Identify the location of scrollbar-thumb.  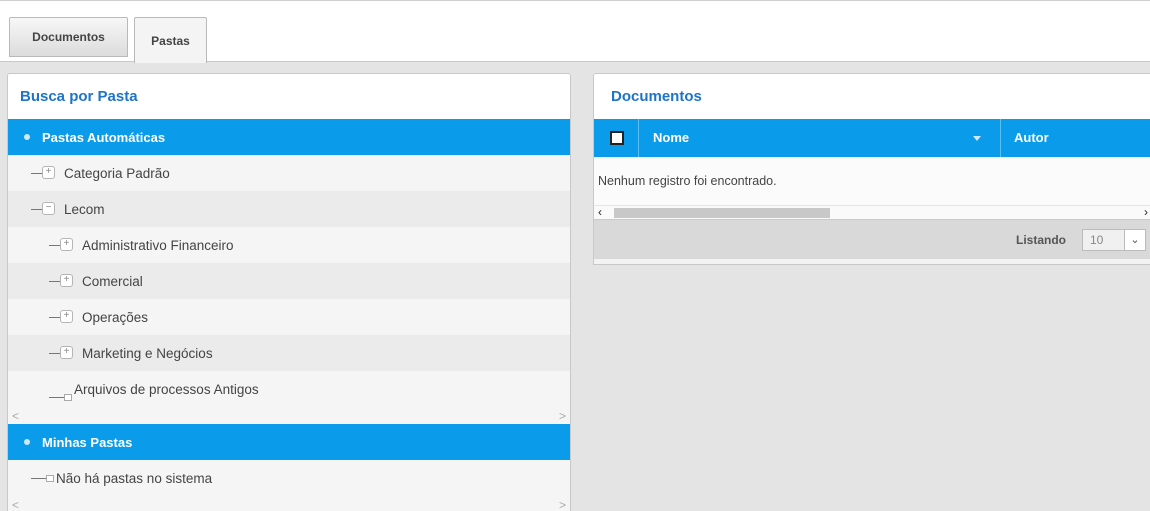
(722, 213).